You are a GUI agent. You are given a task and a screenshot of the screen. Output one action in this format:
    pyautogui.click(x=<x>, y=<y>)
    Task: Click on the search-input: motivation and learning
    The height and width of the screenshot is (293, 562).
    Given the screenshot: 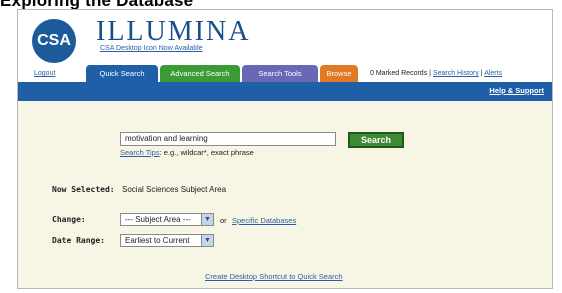 What is the action you would take?
    pyautogui.click(x=228, y=139)
    